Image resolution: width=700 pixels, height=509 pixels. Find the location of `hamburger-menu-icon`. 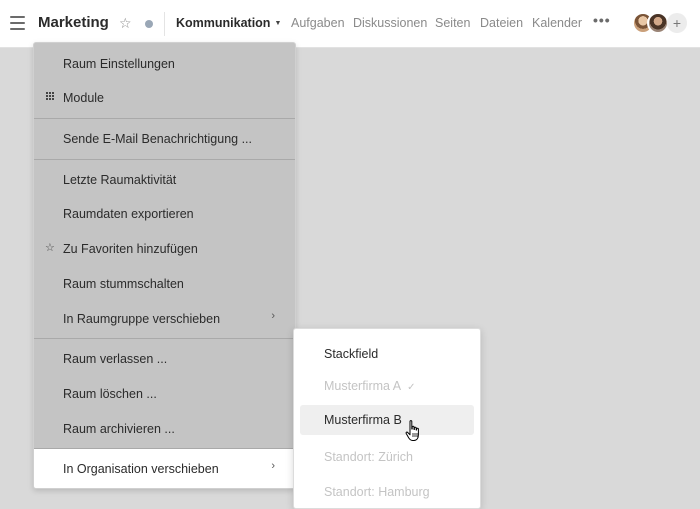

hamburger-menu-icon is located at coordinates (17, 23).